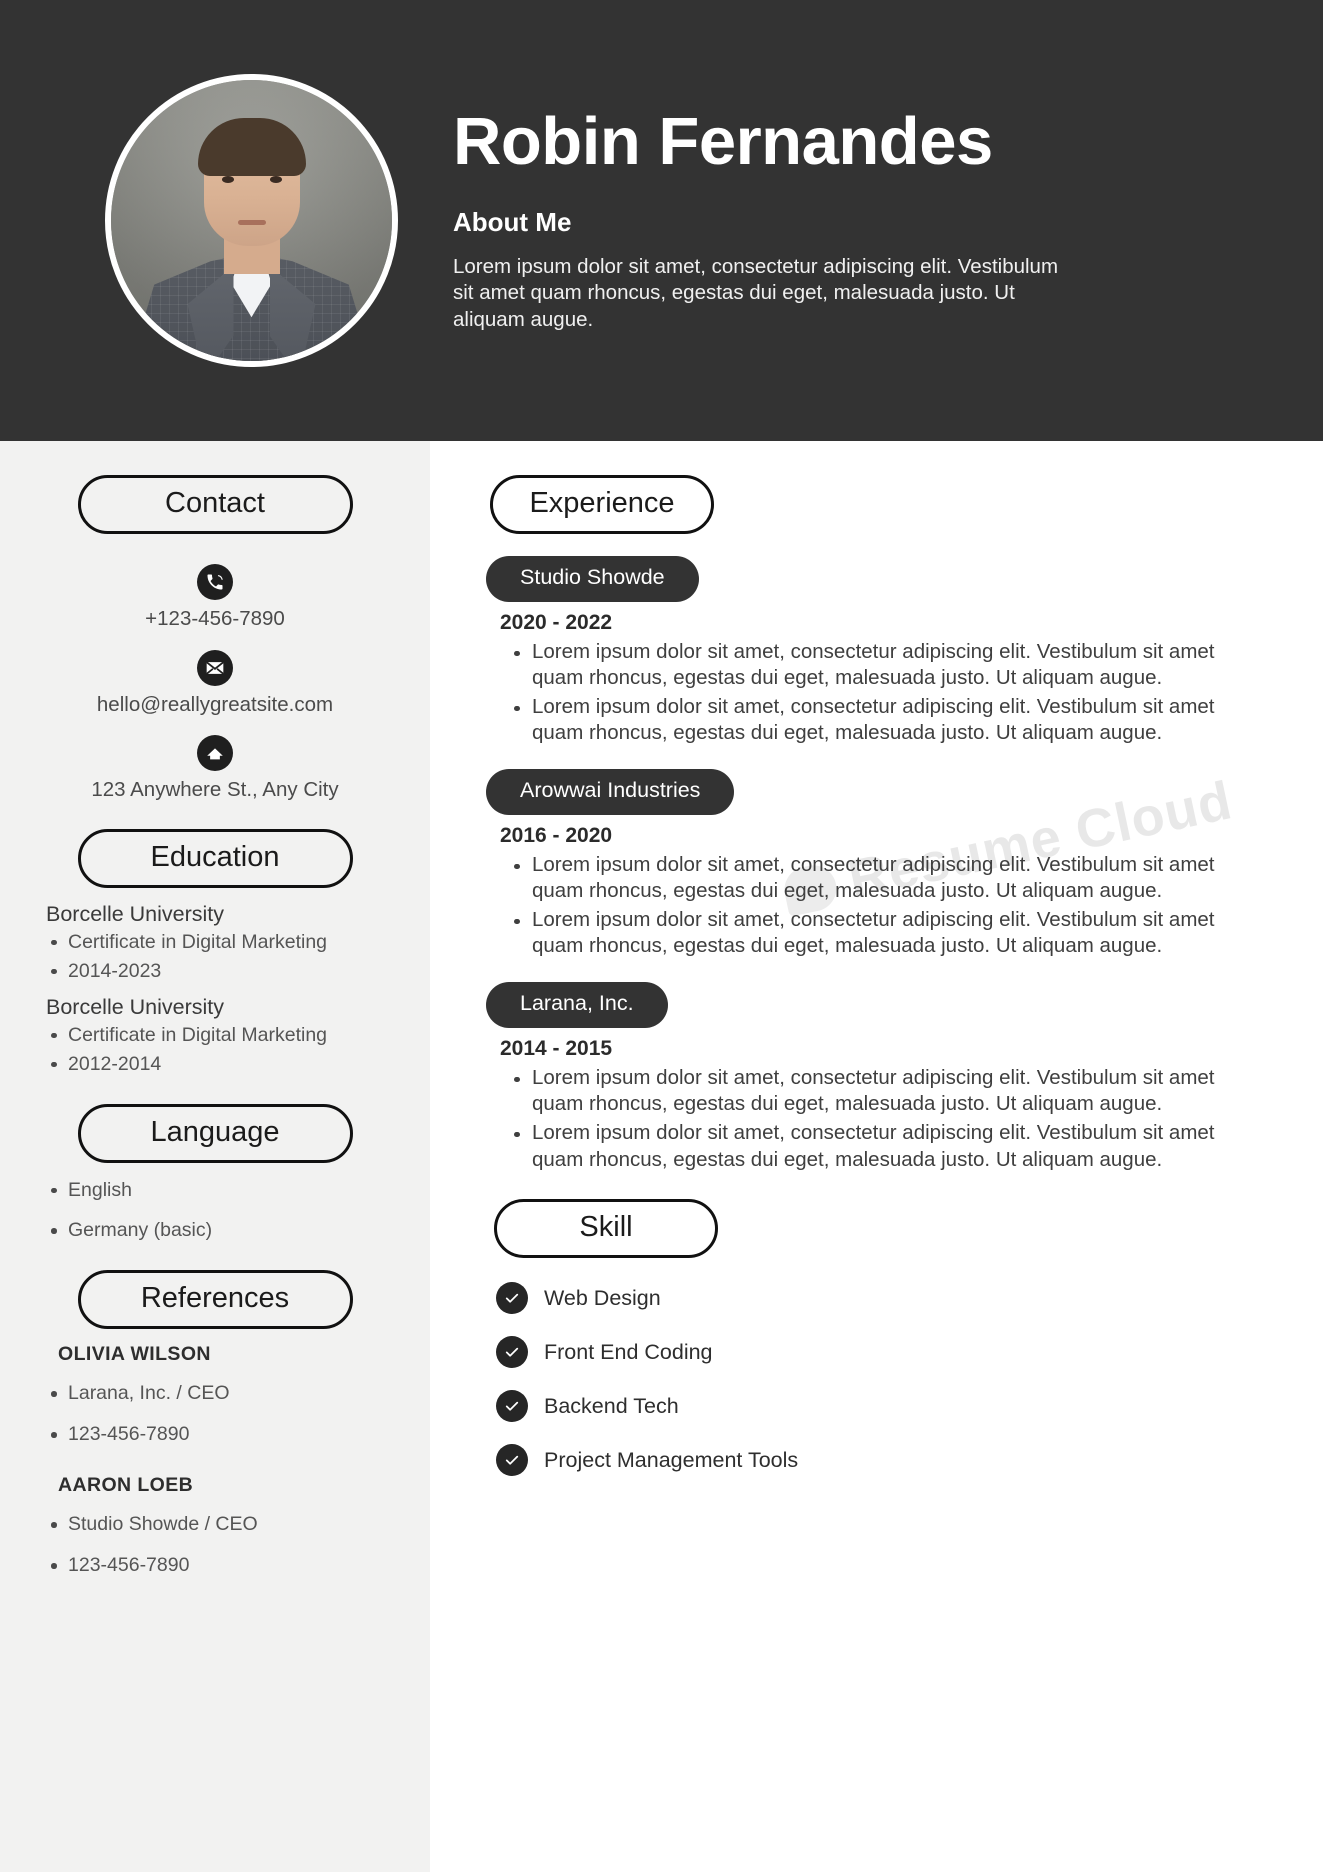 The height and width of the screenshot is (1872, 1323). I want to click on experience-company: Arowwai Industries, so click(610, 792).